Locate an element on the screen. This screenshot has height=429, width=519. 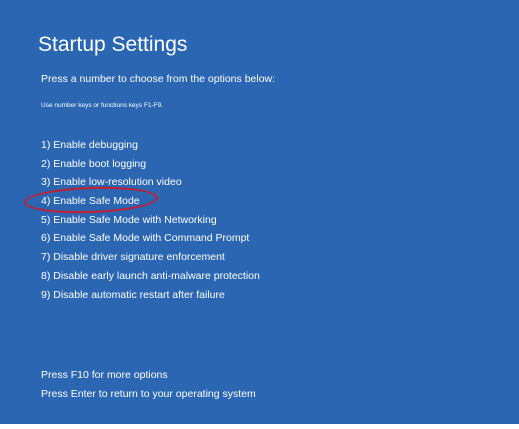
option-enable-debugging: 1) Enable debugging is located at coordinates (150, 145).